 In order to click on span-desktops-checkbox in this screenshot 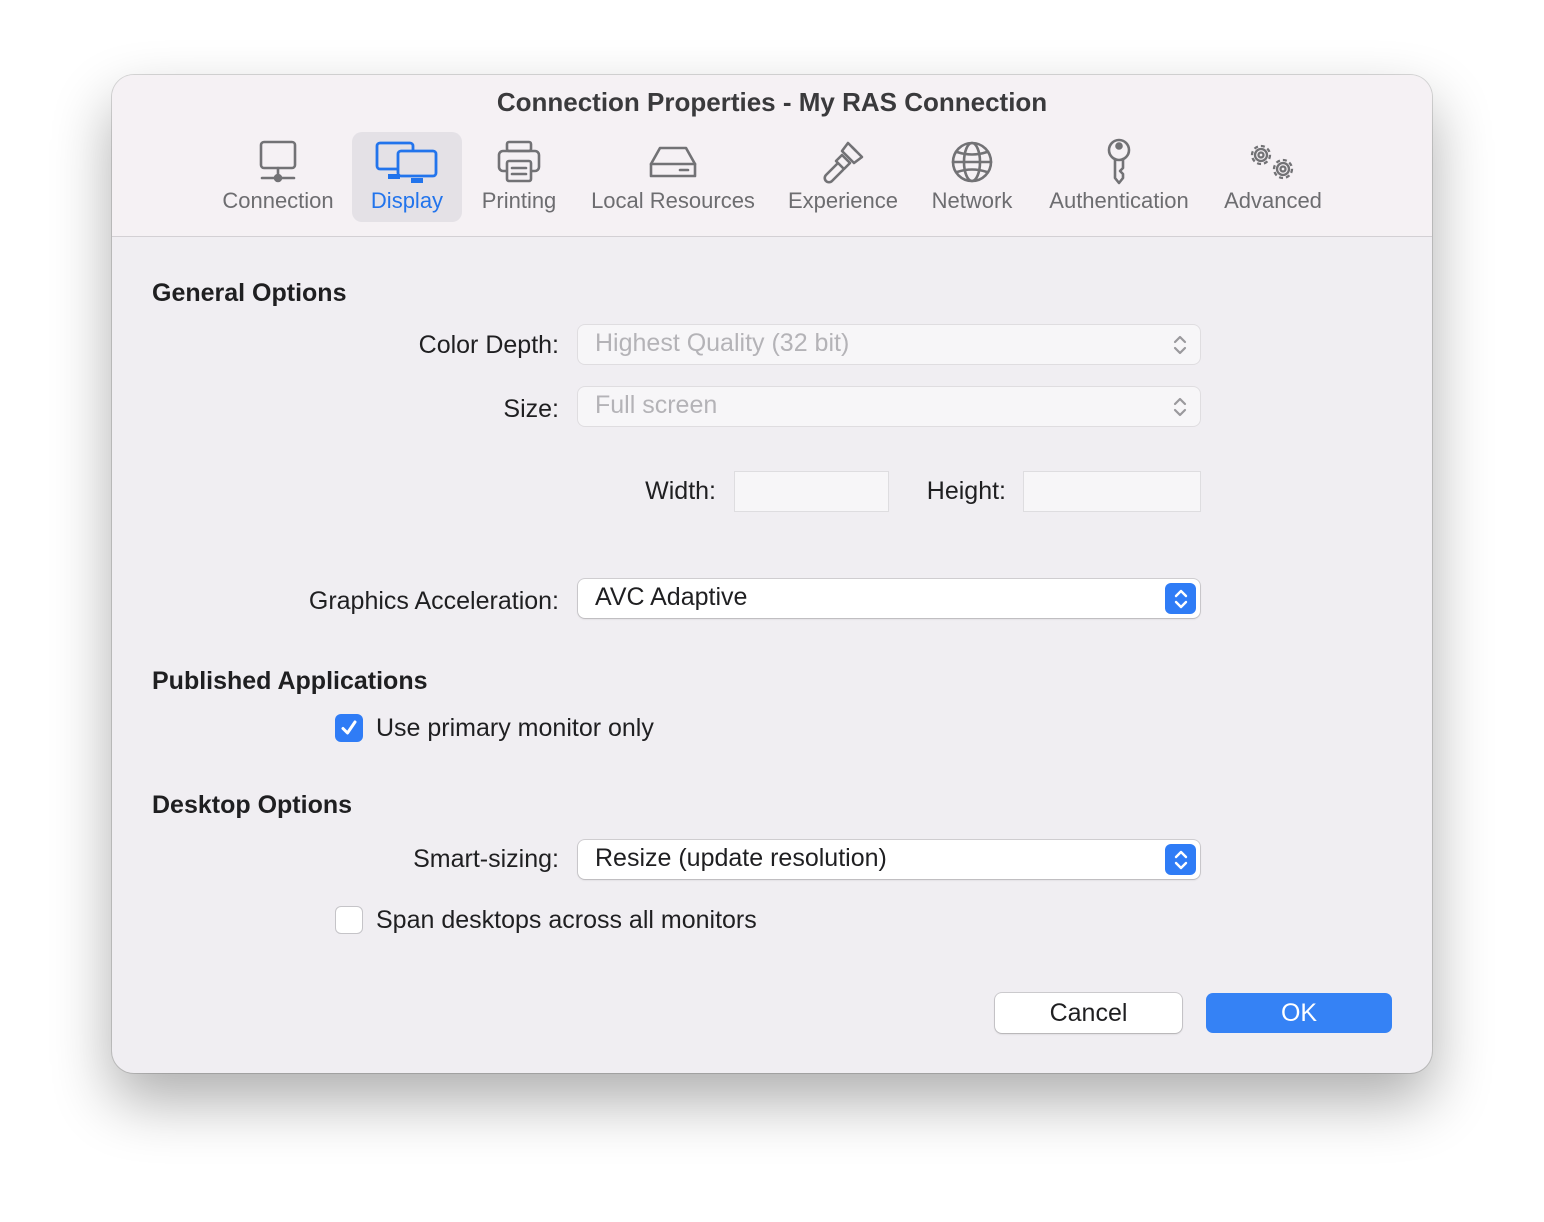, I will do `click(349, 920)`.